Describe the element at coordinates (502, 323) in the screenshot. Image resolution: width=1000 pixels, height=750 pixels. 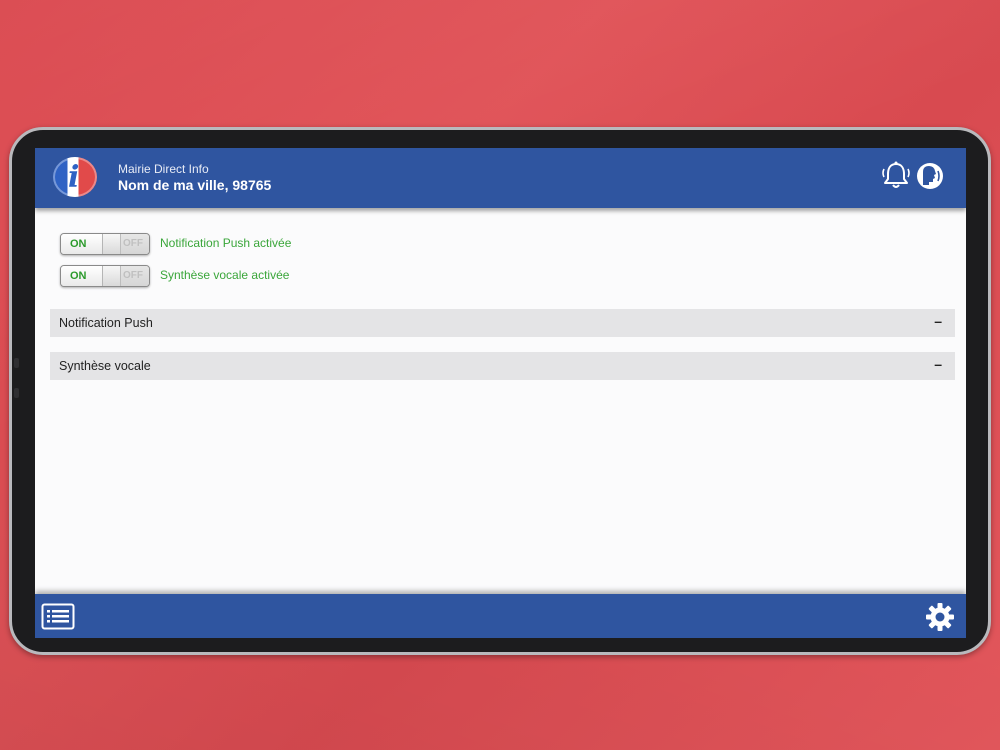
I see `section-notification-push: Notification Push –` at that location.